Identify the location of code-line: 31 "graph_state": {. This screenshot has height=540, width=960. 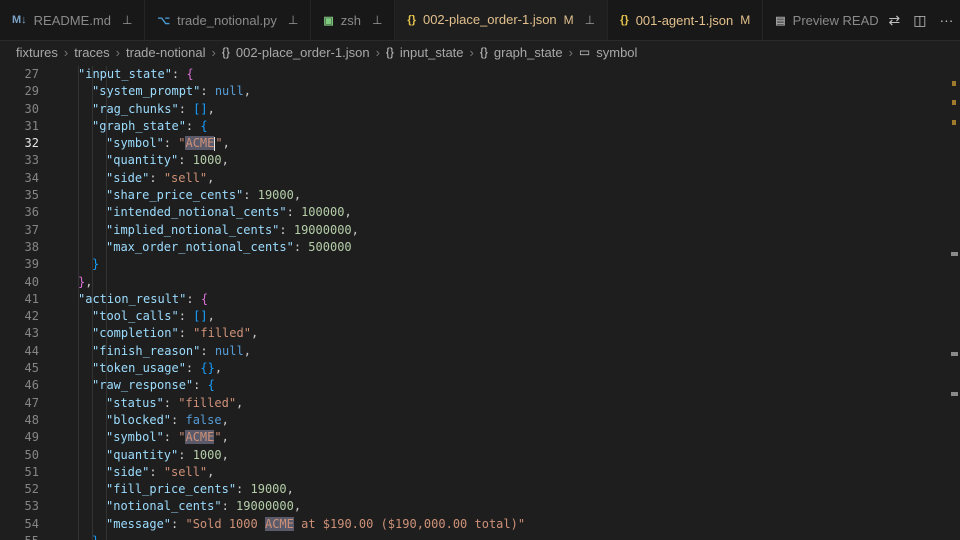
(472, 126).